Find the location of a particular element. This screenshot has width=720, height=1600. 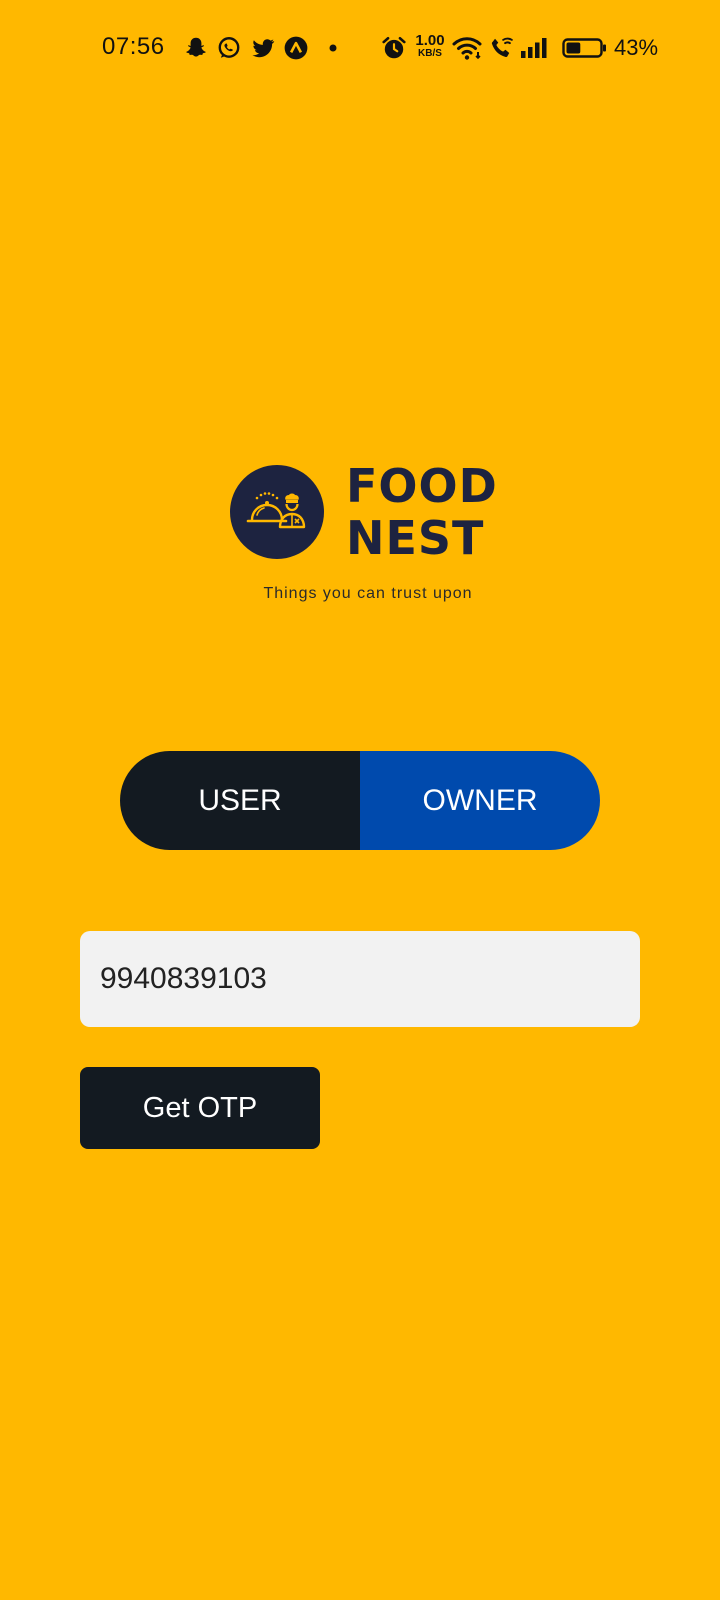

status-time: 07:56 is located at coordinates (133, 46).